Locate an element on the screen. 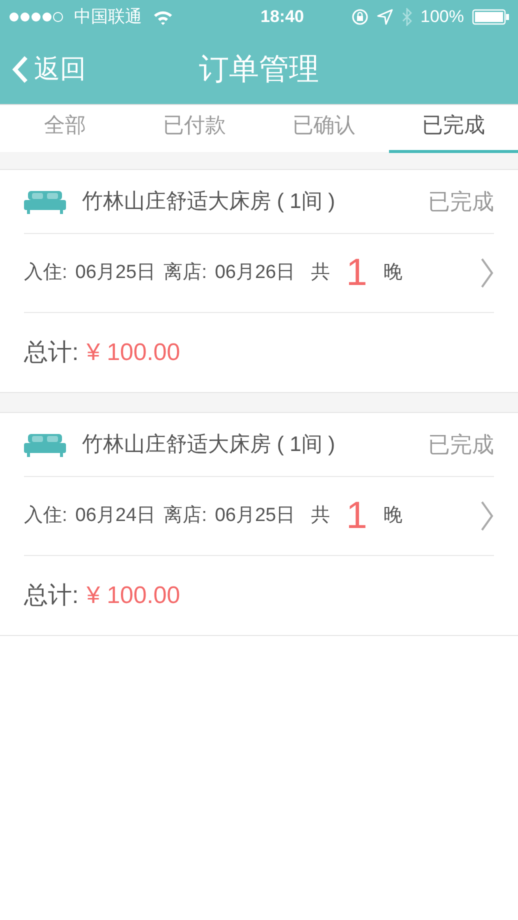 This screenshot has height=920, width=518. checkin-date: 06月24日 is located at coordinates (115, 516).